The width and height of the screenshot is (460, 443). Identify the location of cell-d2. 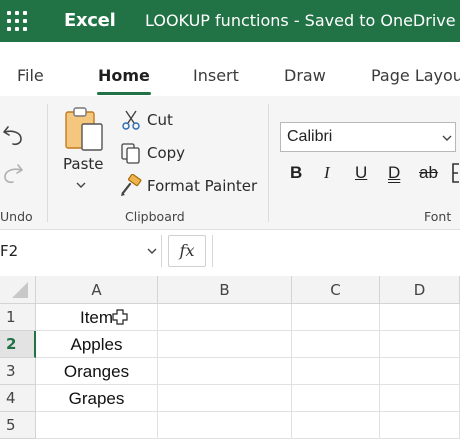
(420, 344).